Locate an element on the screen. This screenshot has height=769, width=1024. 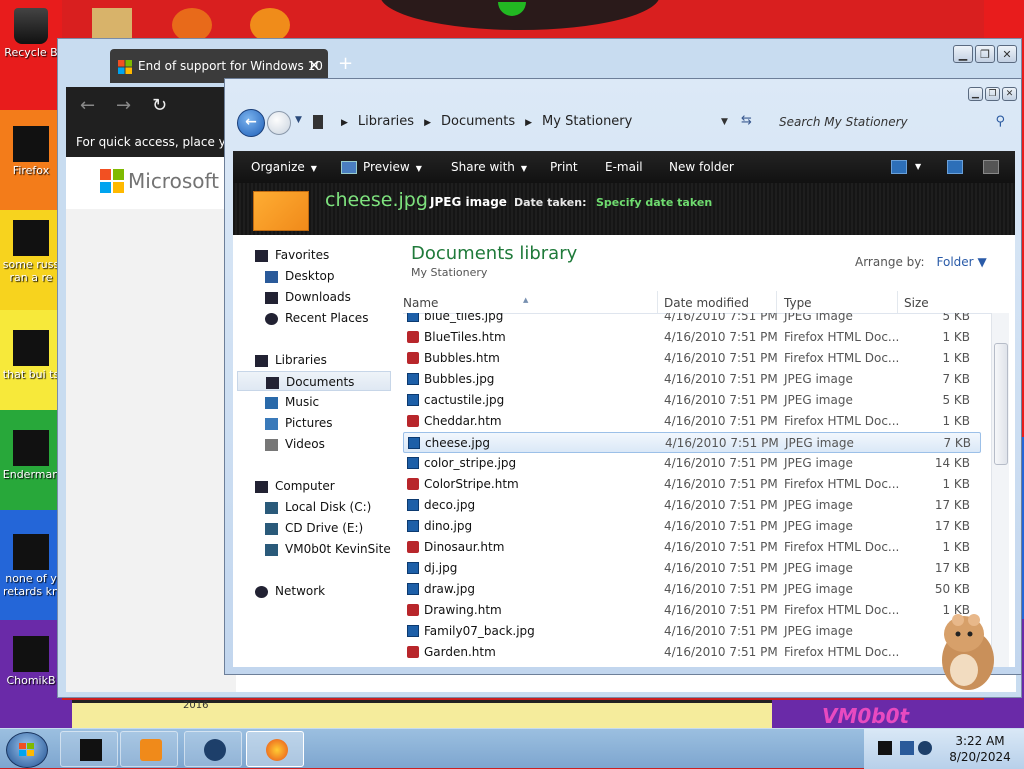
taskbar-app is located at coordinates (213, 749).